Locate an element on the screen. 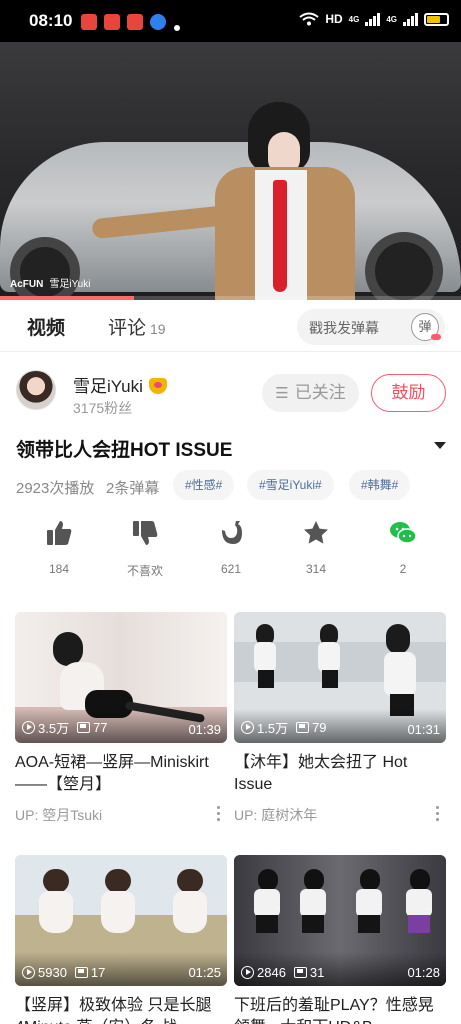 This screenshot has width=461, height=1024. thumbs-down-icon is located at coordinates (145, 533).